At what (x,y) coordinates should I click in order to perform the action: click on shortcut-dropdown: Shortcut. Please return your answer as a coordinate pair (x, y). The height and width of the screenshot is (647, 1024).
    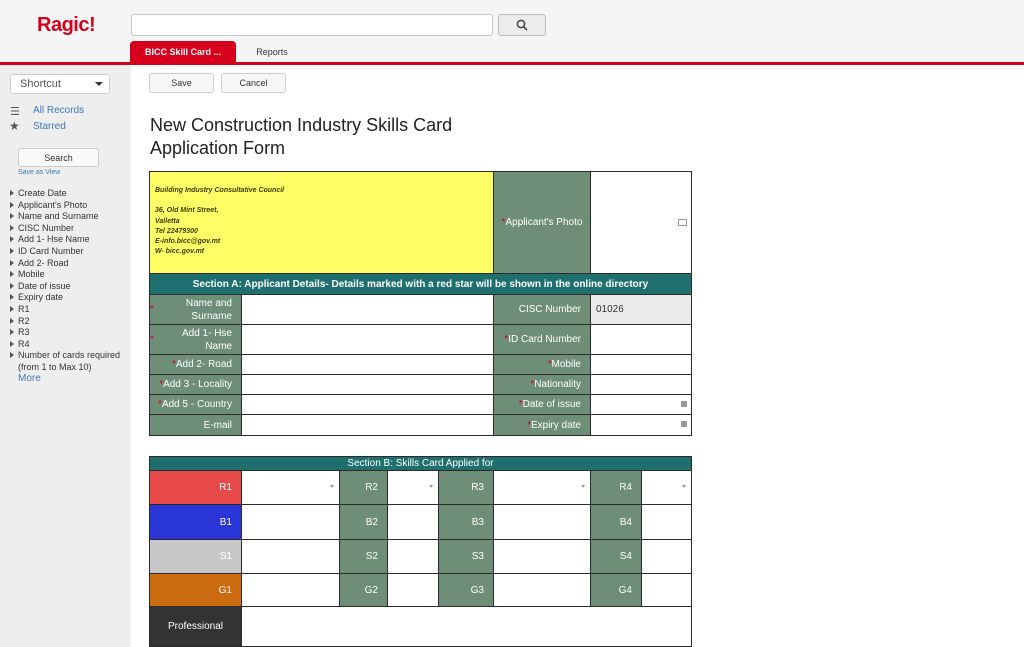
    Looking at the image, I should click on (60, 84).